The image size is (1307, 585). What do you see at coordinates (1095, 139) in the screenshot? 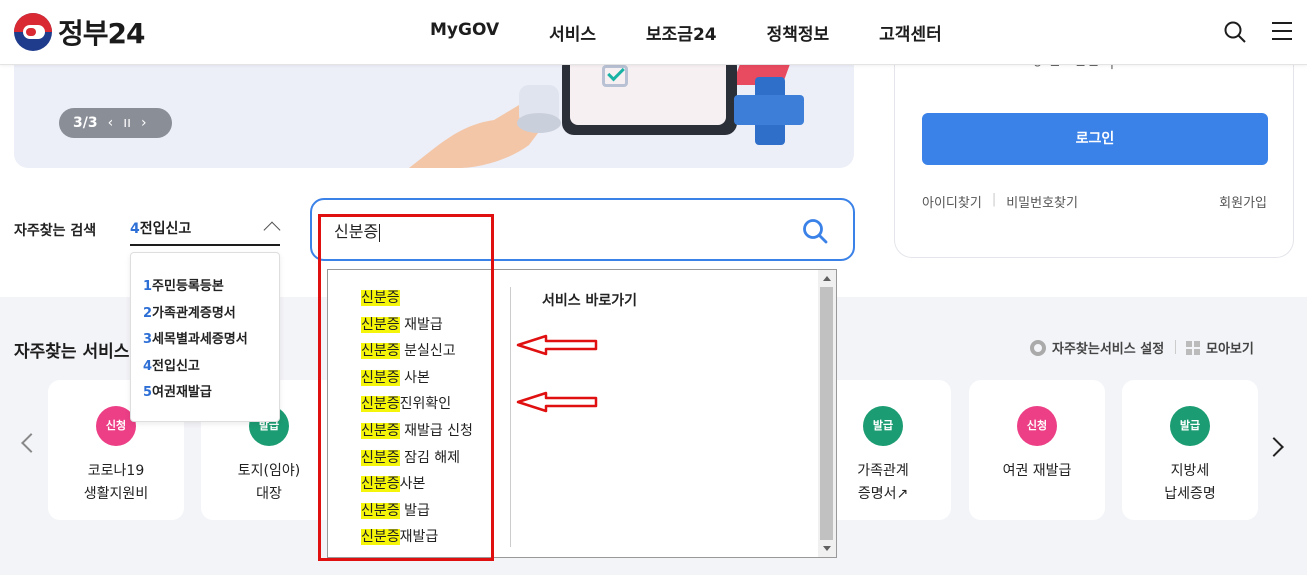
I see `login-button: 로그인` at bounding box center [1095, 139].